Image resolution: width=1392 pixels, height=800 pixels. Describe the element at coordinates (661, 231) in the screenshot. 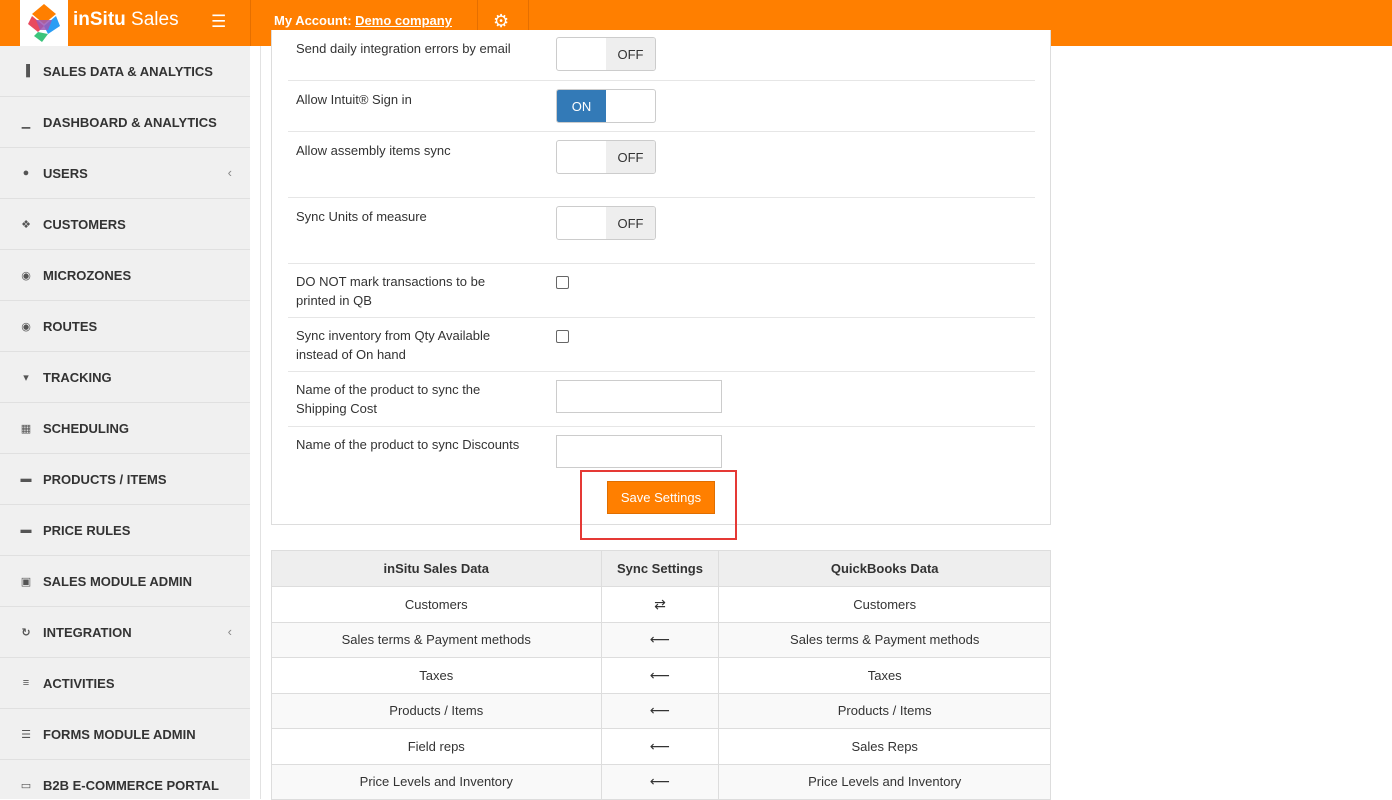

I see `setting-row: Sync Units of measure OFF` at that location.